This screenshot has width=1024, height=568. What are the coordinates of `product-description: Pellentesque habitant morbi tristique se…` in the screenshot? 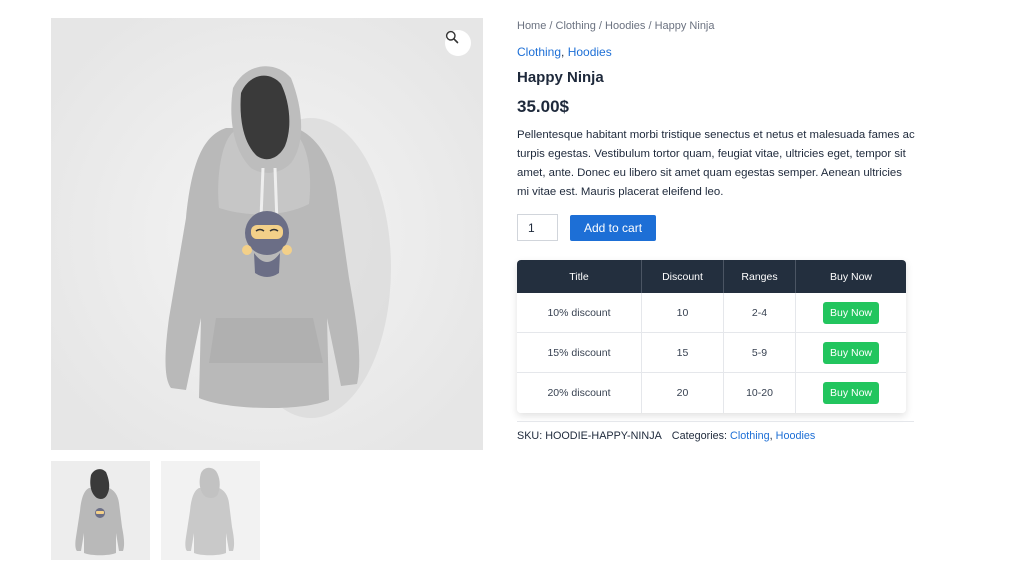 It's located at (716, 163).